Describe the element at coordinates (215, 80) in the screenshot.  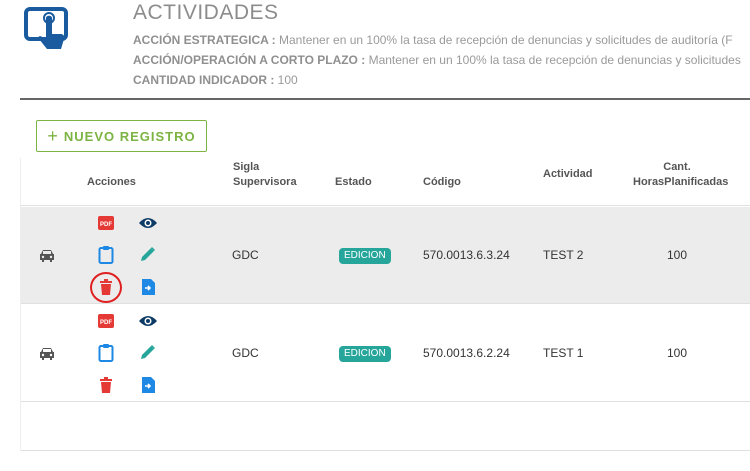
I see `indicator-count: CANTIDAD INDICADOR : 100` at that location.